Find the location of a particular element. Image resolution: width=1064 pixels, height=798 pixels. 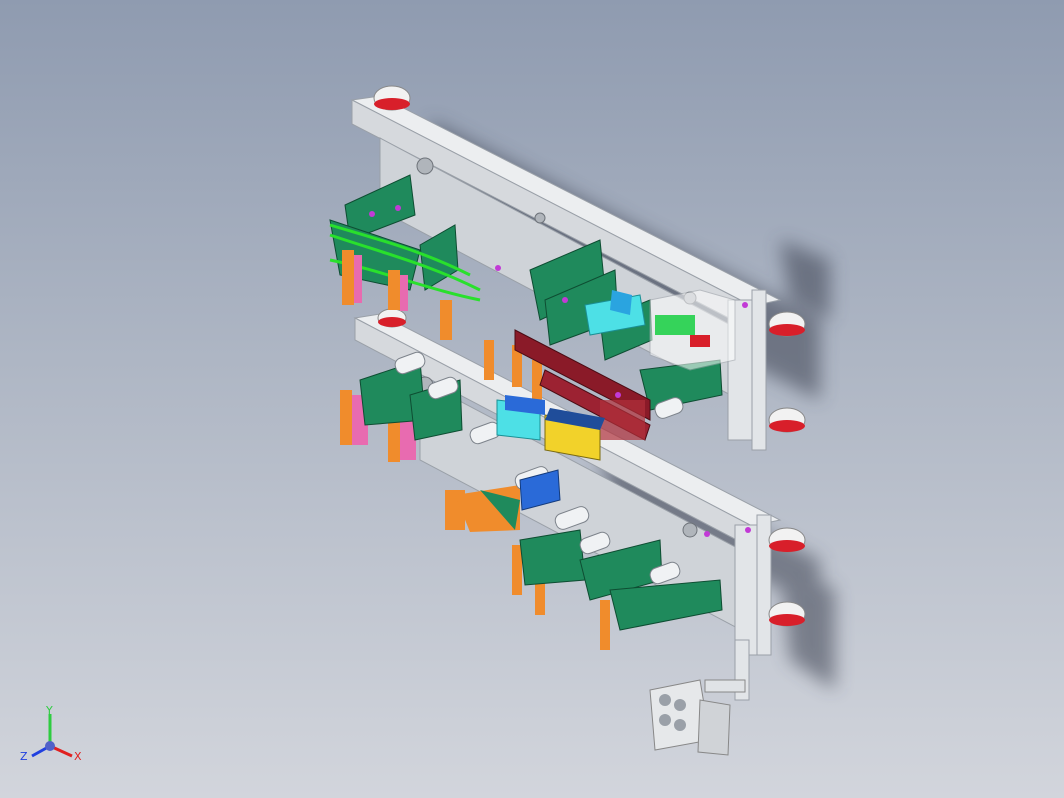

valve-manifold-housing is located at coordinates (692, 330).